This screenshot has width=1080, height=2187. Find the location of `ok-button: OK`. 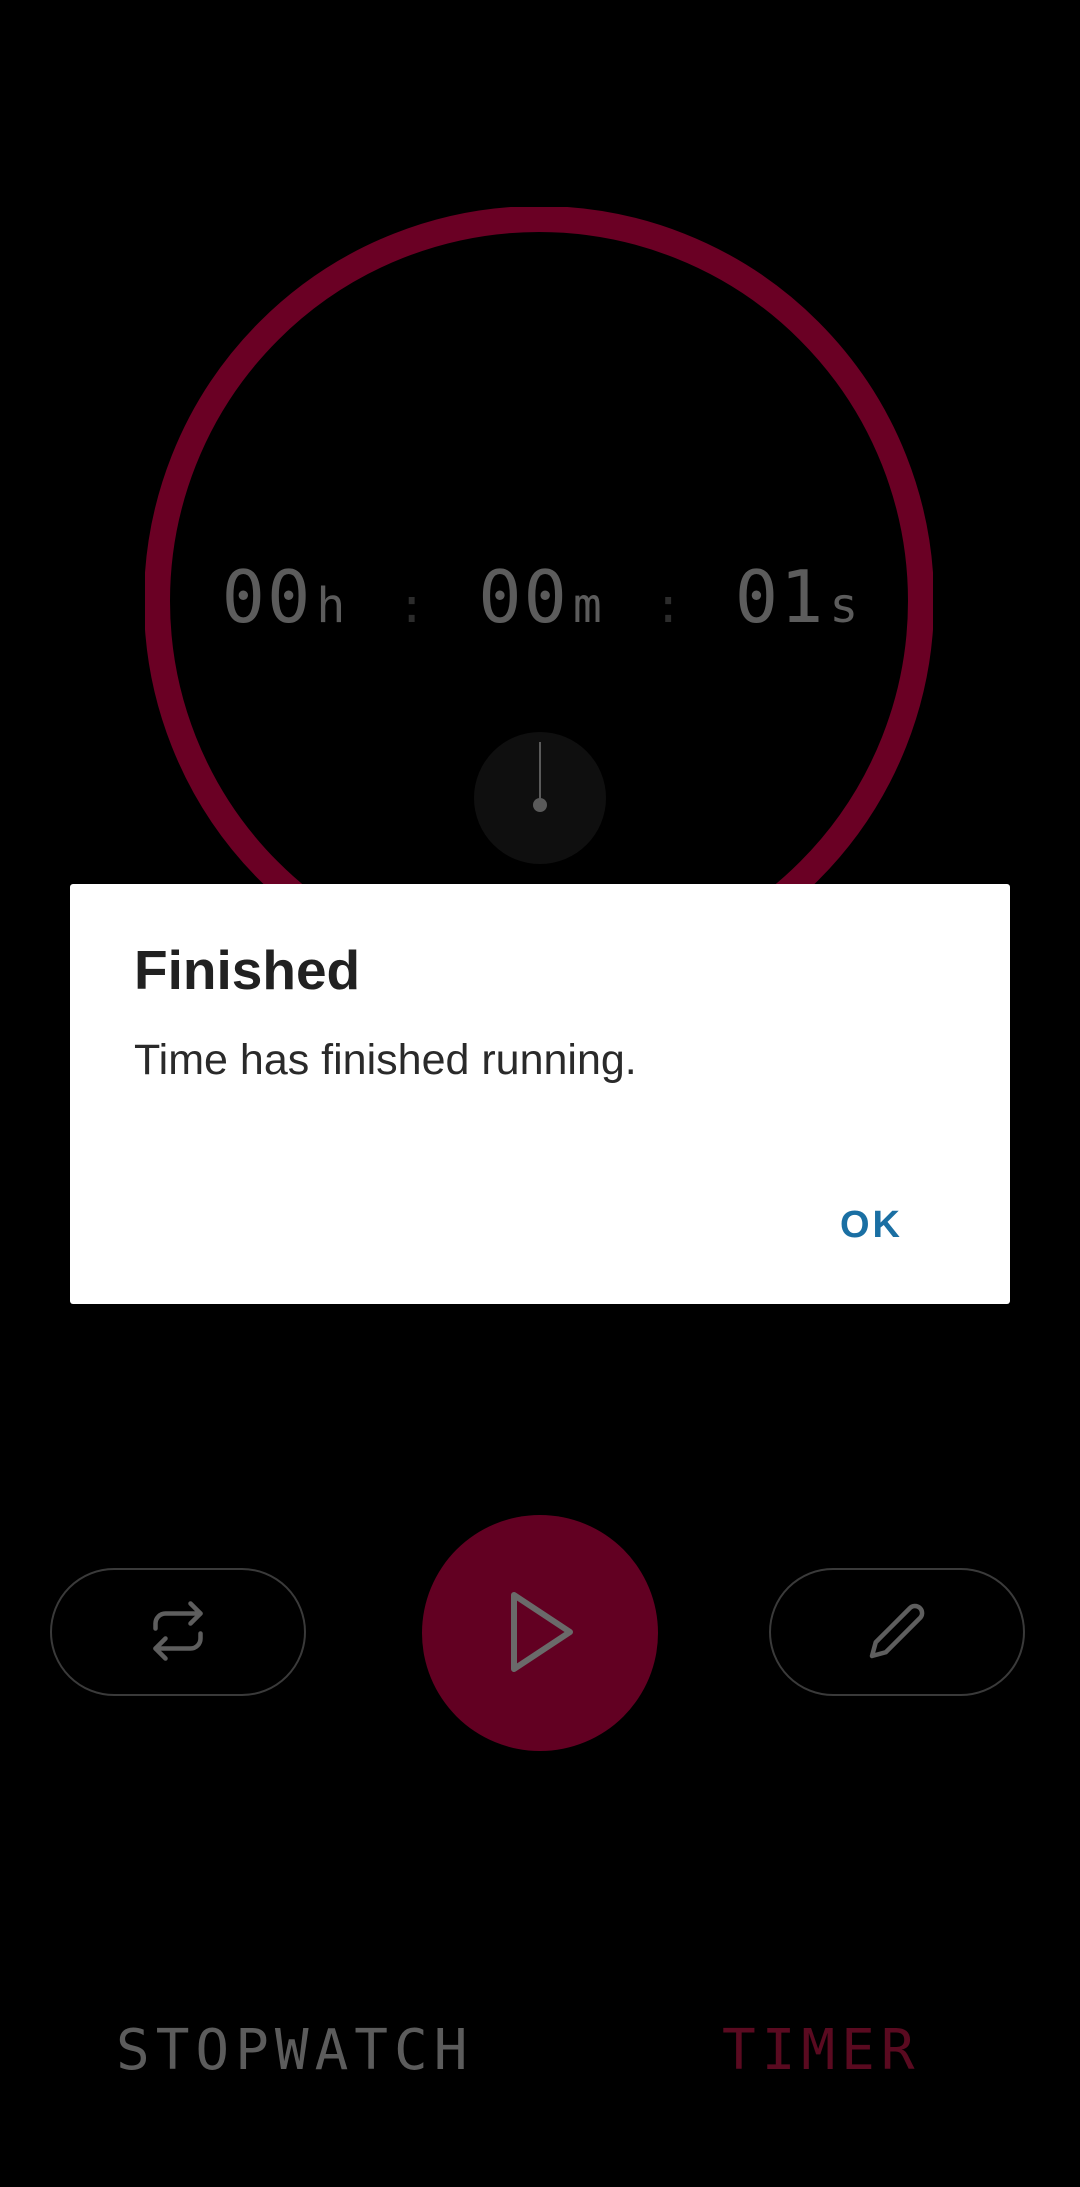

ok-button: OK is located at coordinates (871, 1225).